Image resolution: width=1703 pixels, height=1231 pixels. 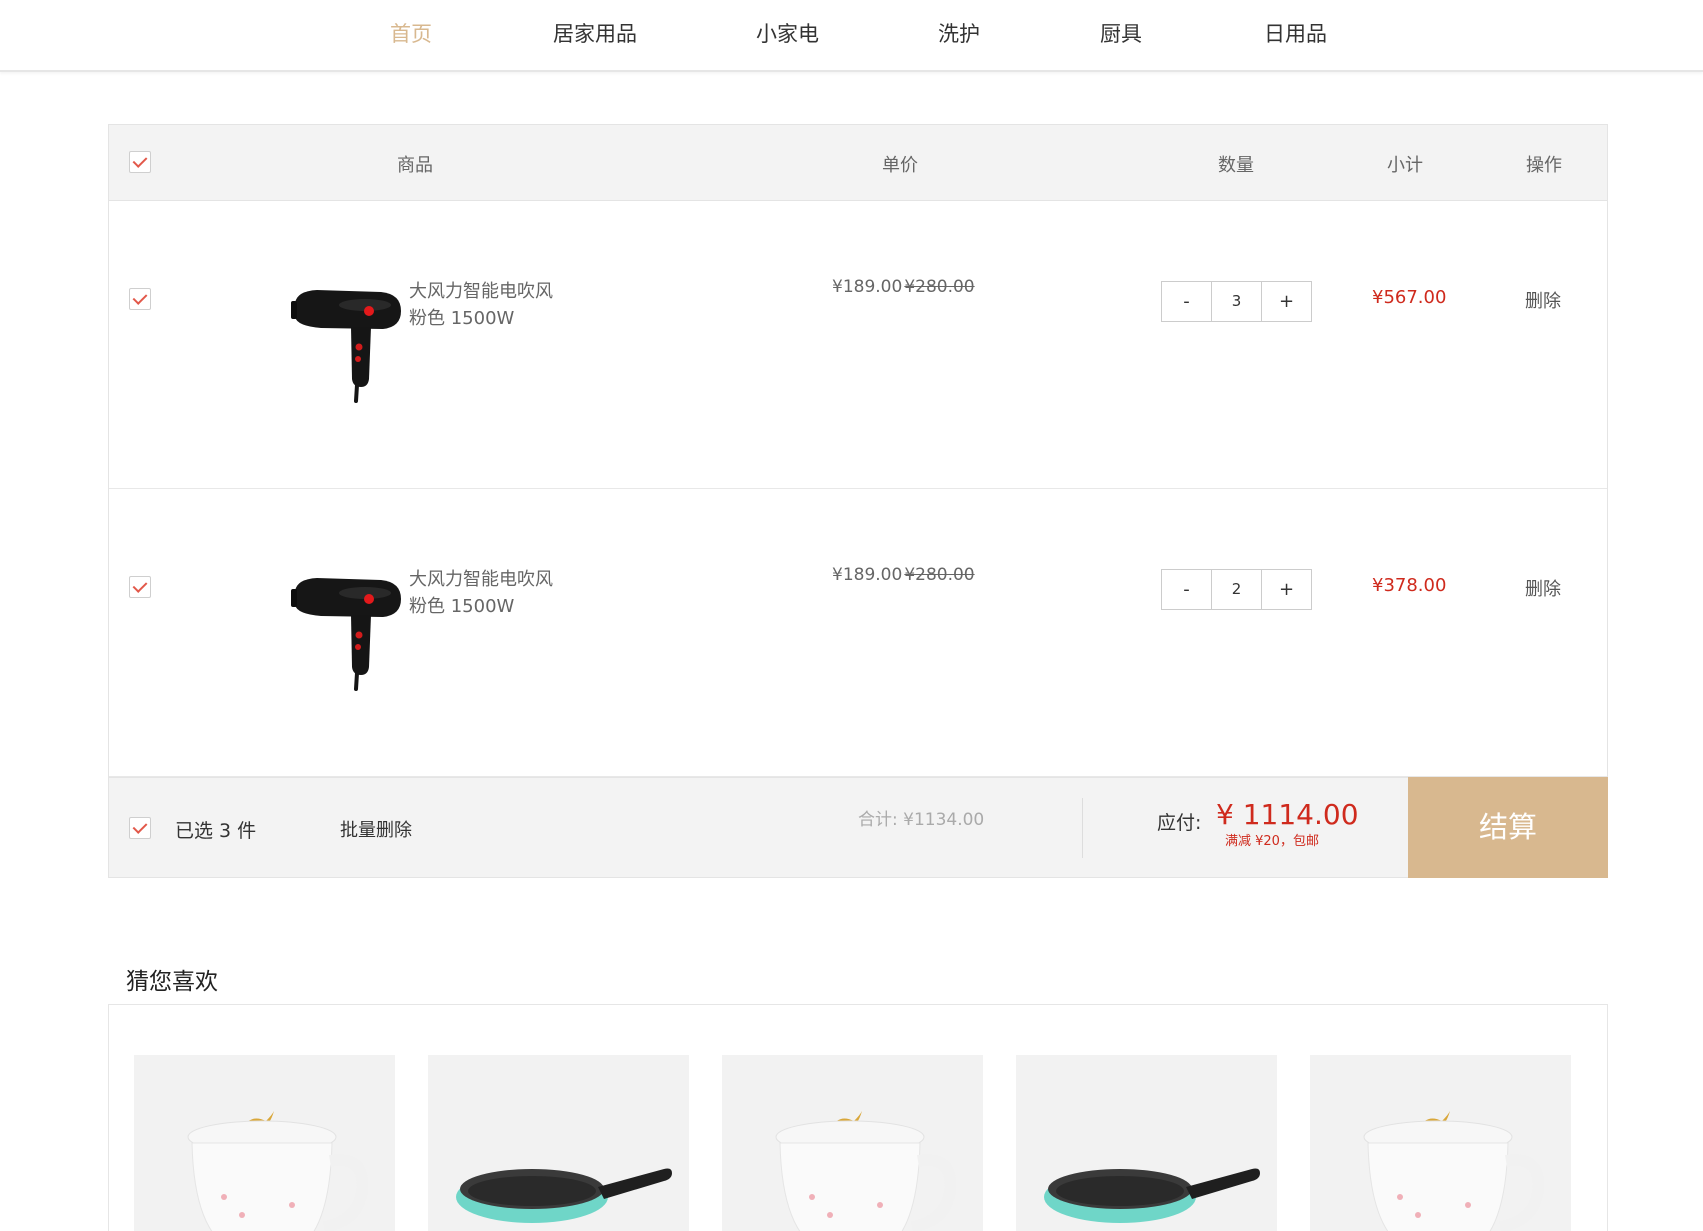 I want to click on nav-item-home: 首页, so click(x=411, y=33).